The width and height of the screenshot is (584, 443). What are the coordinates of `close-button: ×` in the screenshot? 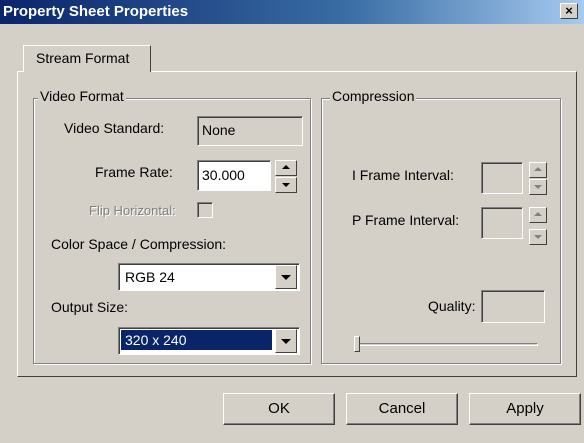 It's located at (569, 11).